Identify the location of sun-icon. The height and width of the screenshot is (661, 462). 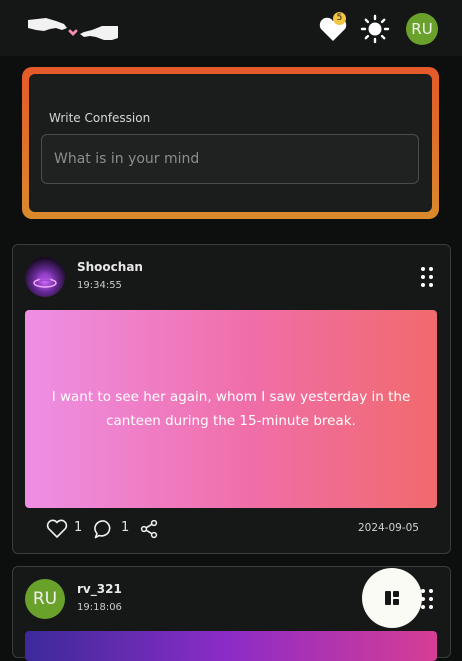
(375, 29).